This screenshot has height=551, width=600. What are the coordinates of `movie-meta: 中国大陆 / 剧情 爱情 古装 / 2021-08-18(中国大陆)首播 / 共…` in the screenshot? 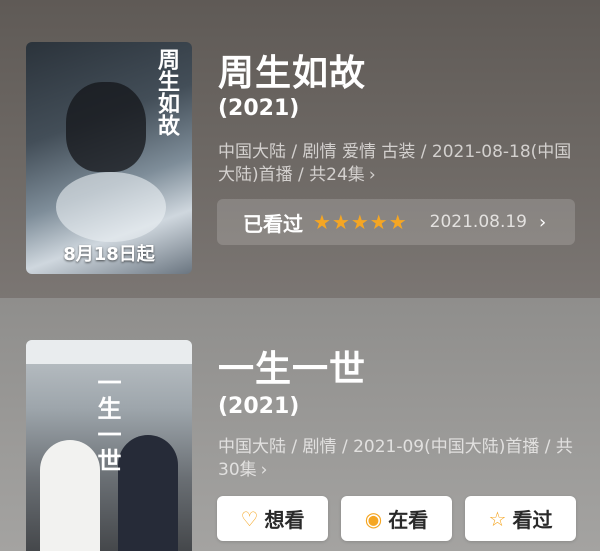 It's located at (396, 164).